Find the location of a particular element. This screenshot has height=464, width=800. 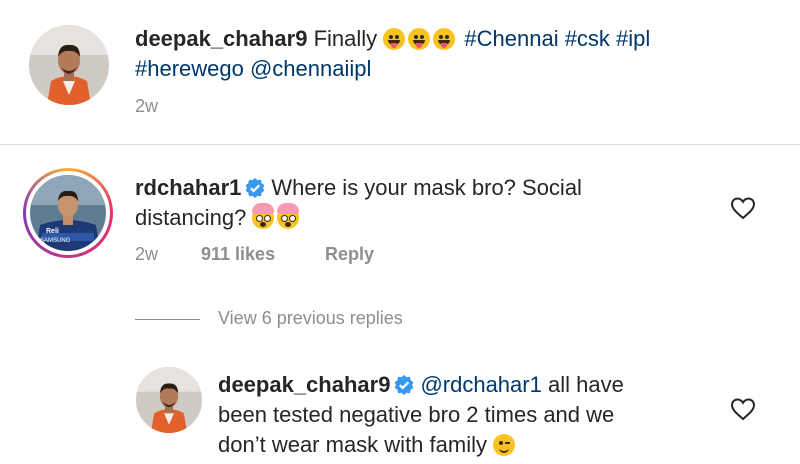

caption-hashtags-line2: #herewego @chennaiipl is located at coordinates (253, 68).